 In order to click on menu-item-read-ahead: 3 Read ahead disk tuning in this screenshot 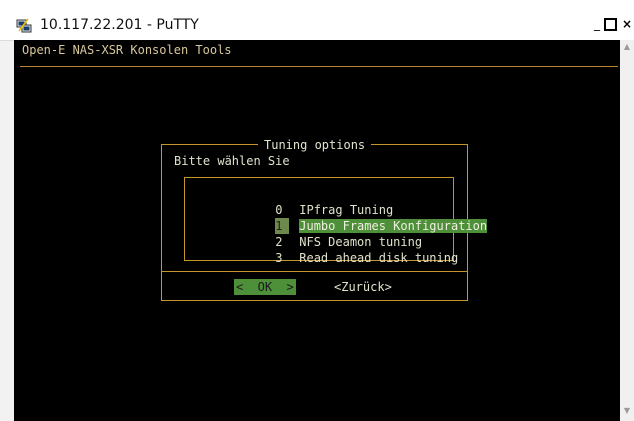, I will do `click(330, 249)`.